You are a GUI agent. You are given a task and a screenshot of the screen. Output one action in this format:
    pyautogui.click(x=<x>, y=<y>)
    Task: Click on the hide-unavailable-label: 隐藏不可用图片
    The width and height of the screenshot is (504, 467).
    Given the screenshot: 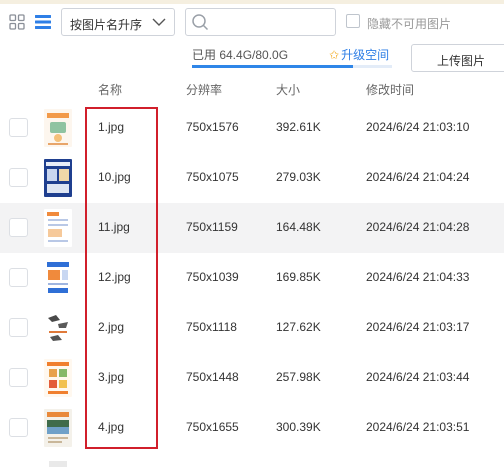 What is the action you would take?
    pyautogui.click(x=409, y=24)
    